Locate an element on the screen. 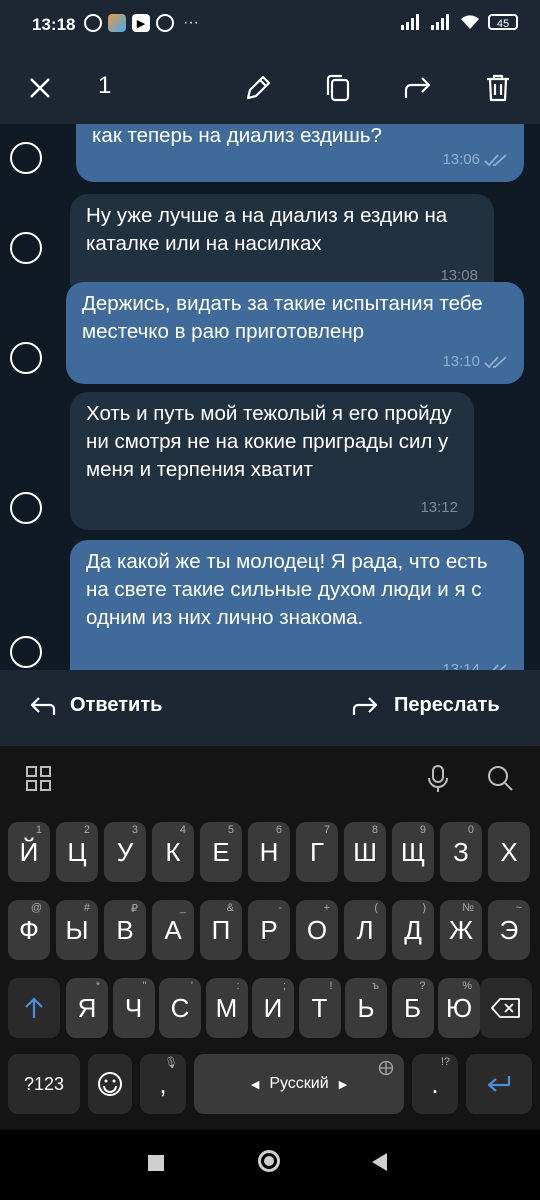  key-hint: 1 is located at coordinates (38, 830).